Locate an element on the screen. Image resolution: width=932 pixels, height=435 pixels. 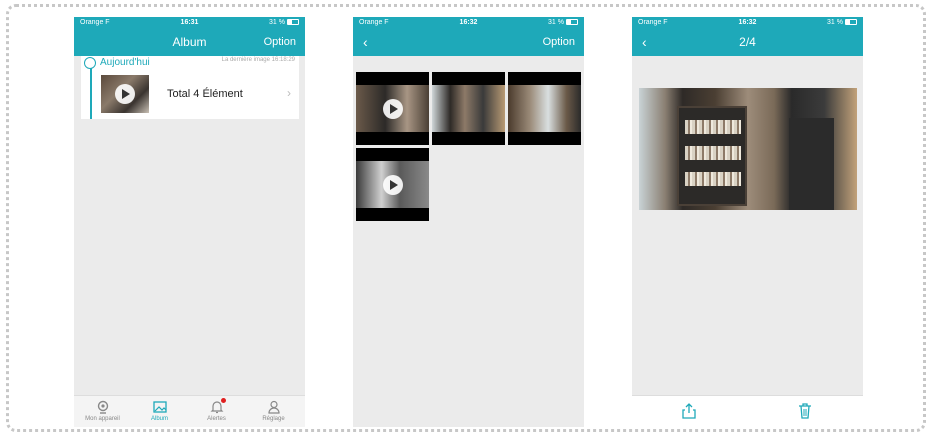
timeline-line is located at coordinates (91, 92).